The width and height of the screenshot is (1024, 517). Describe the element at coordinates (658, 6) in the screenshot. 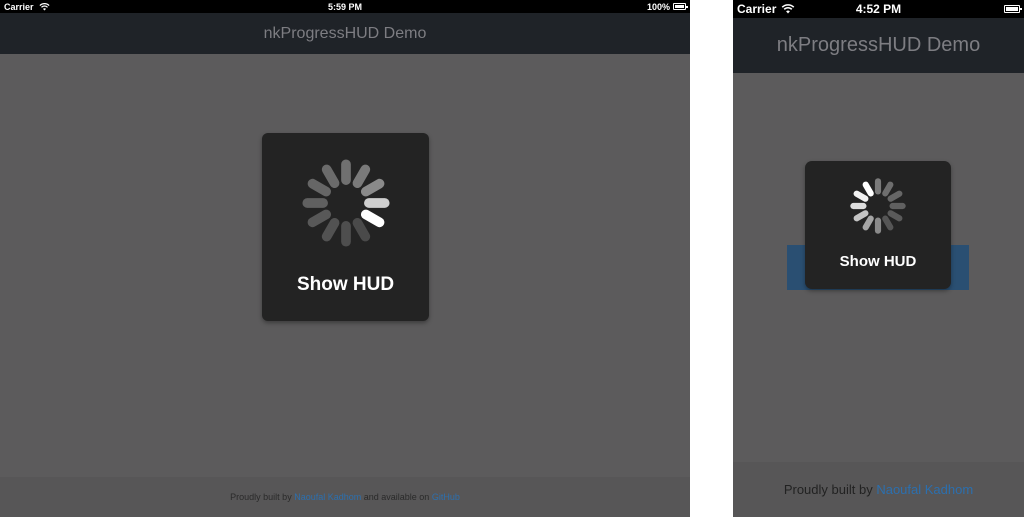

I see `battery-percent: 100%` at that location.